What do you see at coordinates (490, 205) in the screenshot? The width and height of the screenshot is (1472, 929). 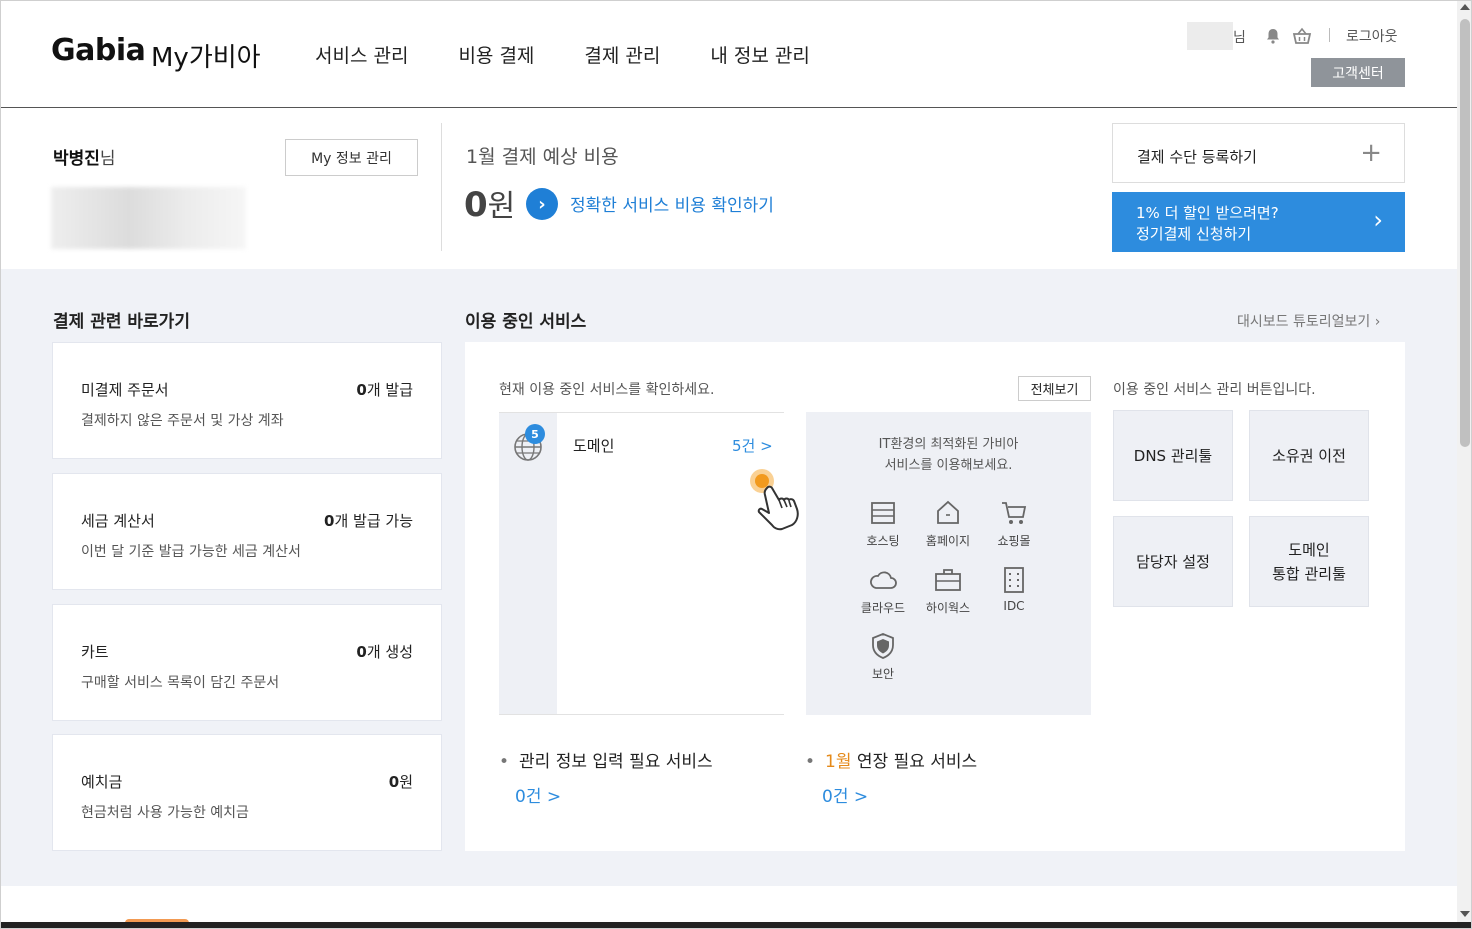 I see `expected-payment-amount: 0원` at bounding box center [490, 205].